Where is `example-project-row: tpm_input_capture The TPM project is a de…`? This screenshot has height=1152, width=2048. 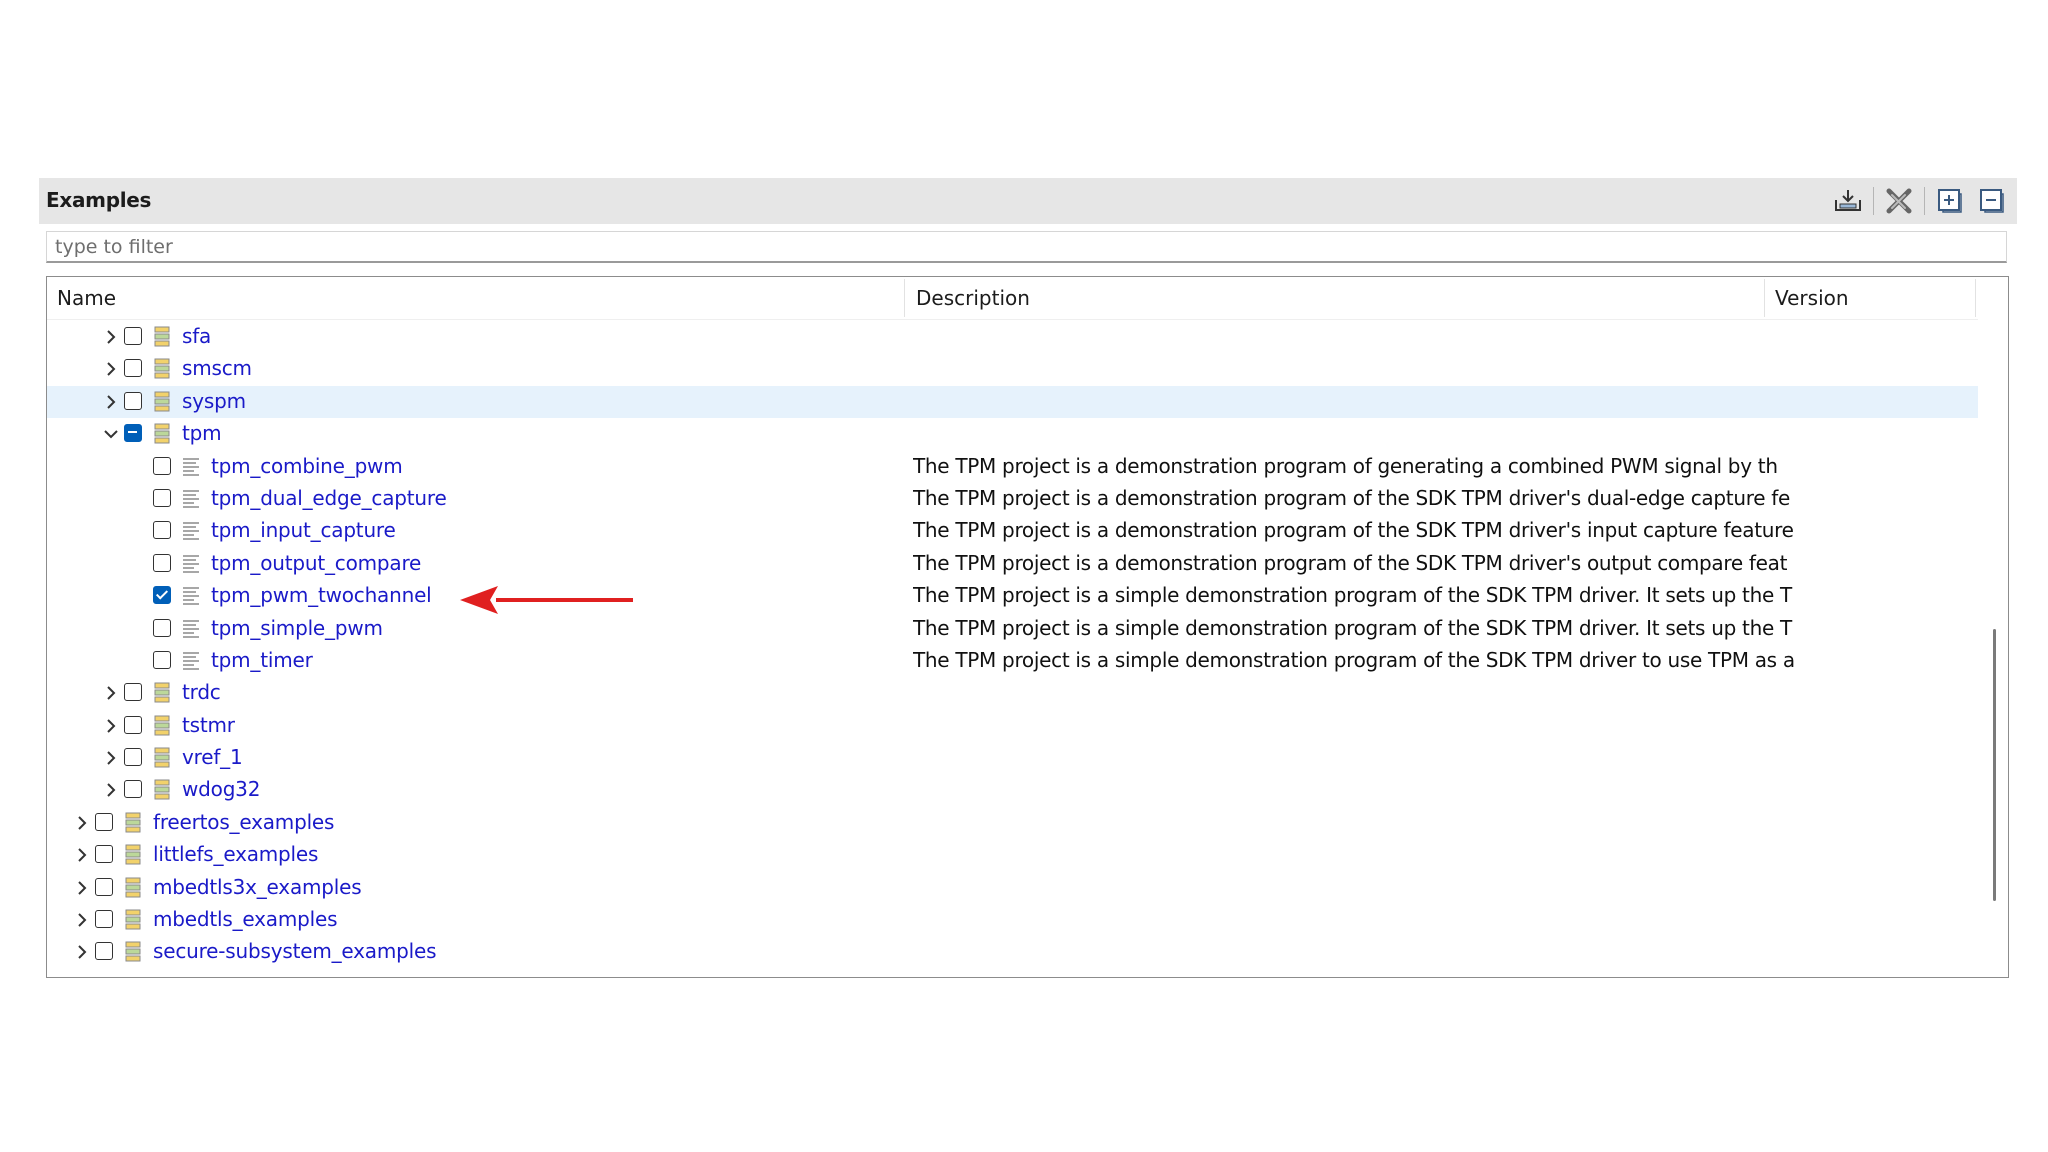 example-project-row: tpm_input_capture The TPM project is a de… is located at coordinates (1013, 531).